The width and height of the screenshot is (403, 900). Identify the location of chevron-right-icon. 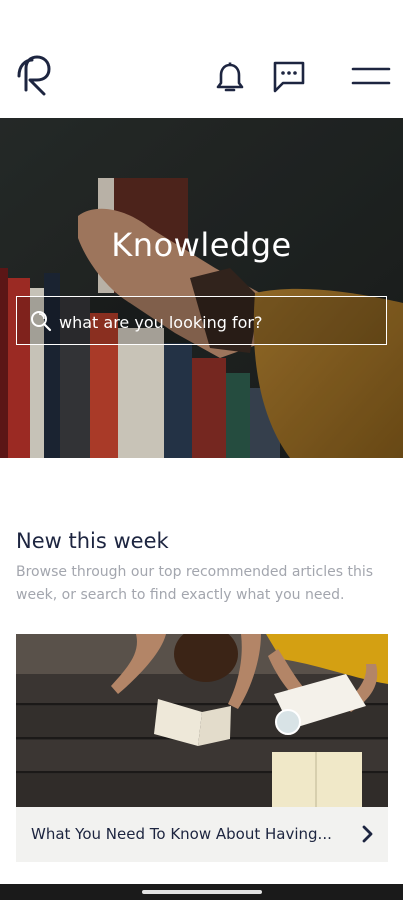
(367, 834).